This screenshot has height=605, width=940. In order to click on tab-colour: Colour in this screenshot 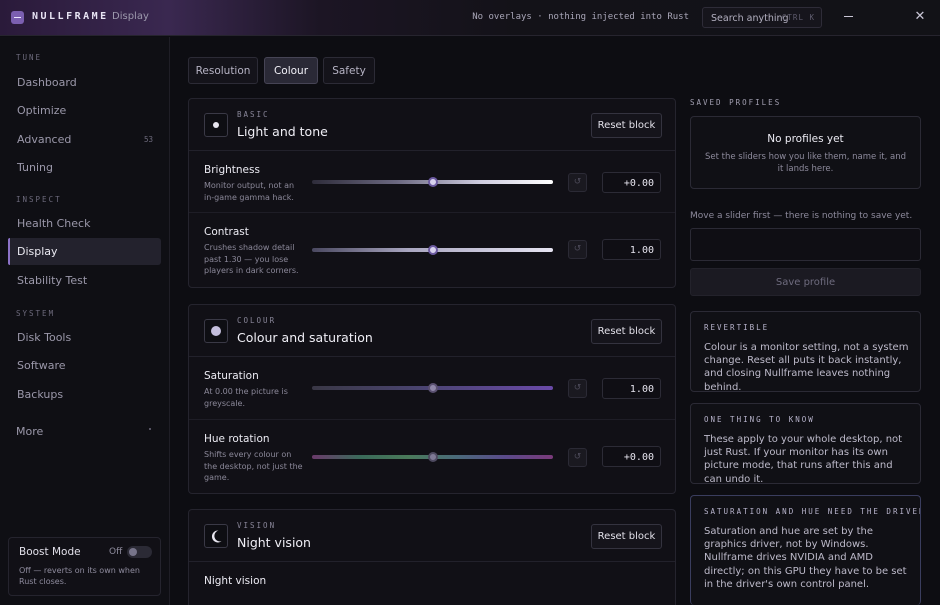, I will do `click(291, 70)`.